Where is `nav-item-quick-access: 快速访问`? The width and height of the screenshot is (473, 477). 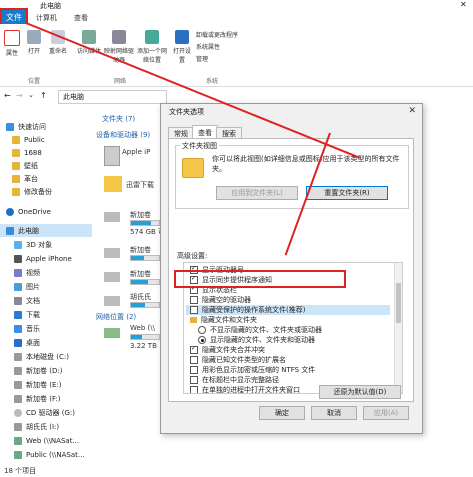
nav-item-quick-access: 快速访问 is located at coordinates (26, 126).